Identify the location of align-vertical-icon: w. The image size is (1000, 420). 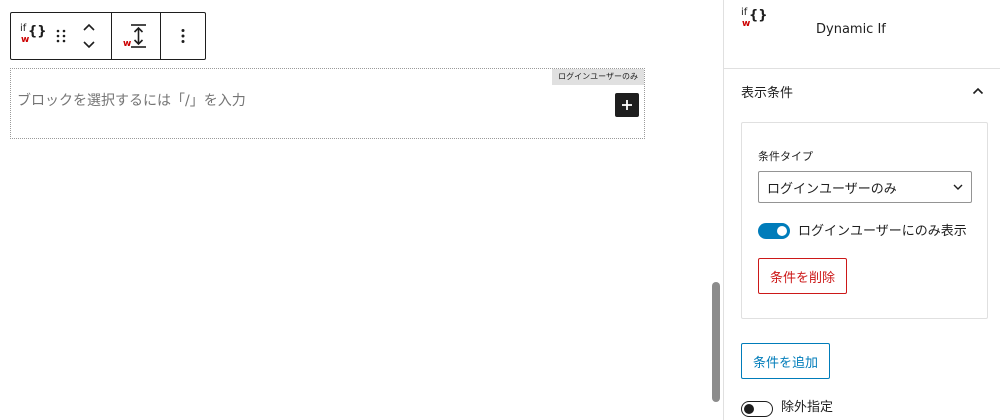
(134, 36).